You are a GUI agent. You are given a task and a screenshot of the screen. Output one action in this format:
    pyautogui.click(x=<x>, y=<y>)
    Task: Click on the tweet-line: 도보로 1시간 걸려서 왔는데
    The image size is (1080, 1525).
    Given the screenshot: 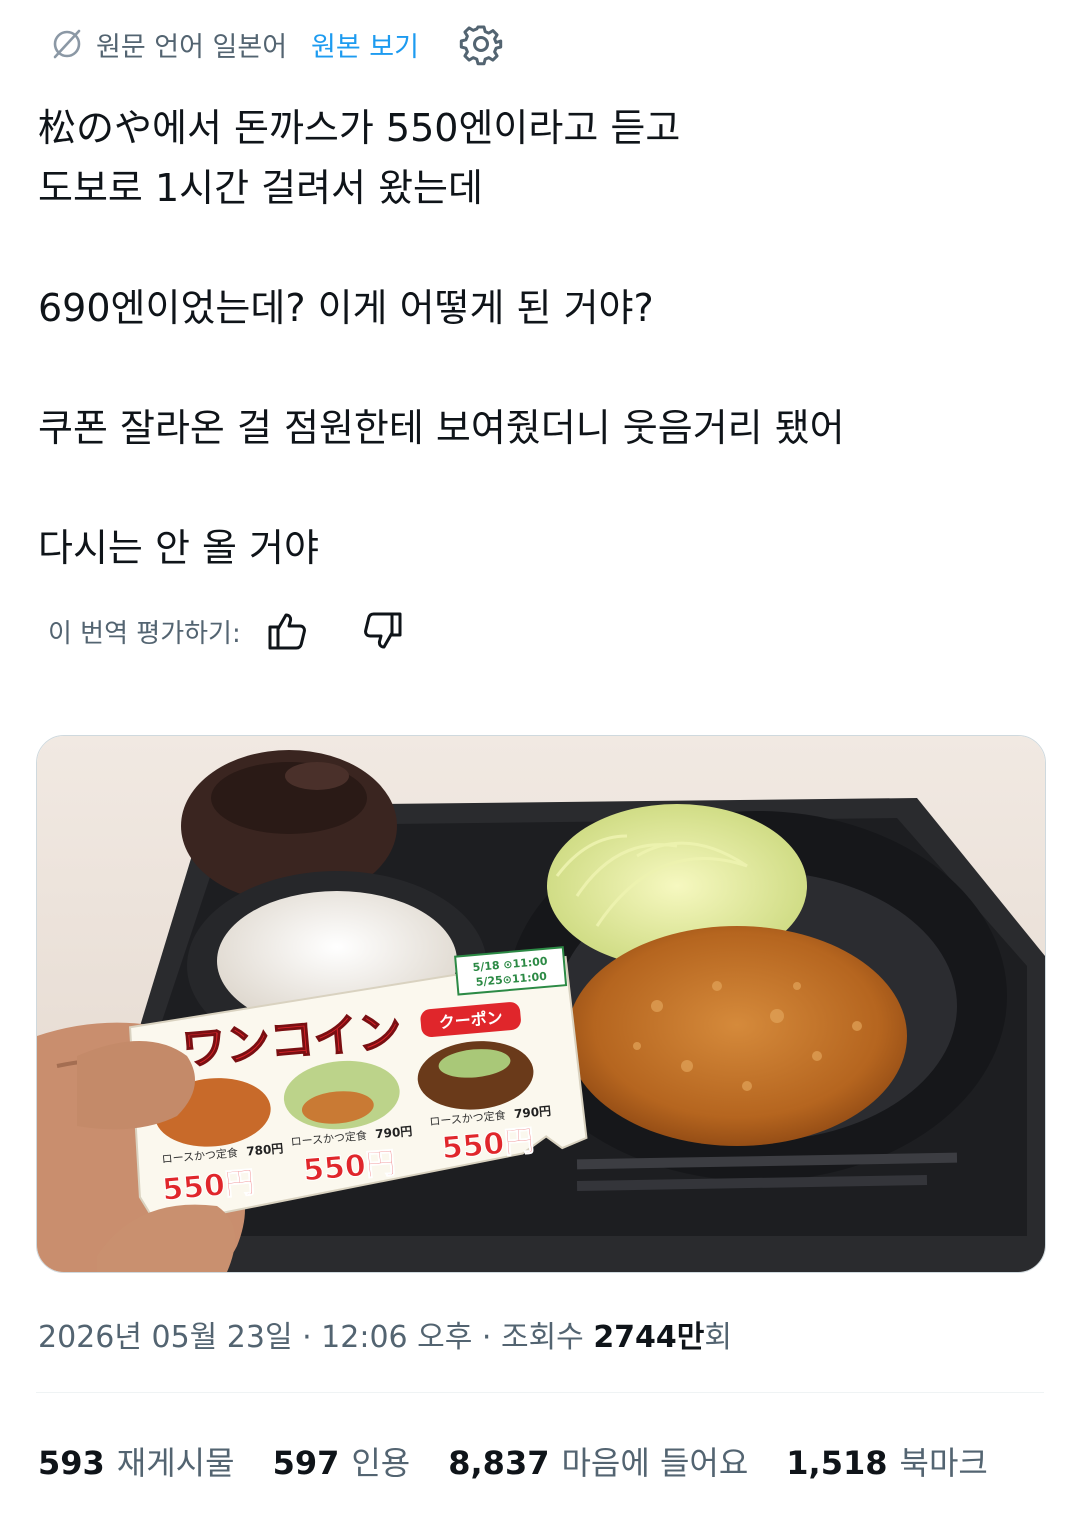 What is the action you would take?
    pyautogui.click(x=260, y=188)
    